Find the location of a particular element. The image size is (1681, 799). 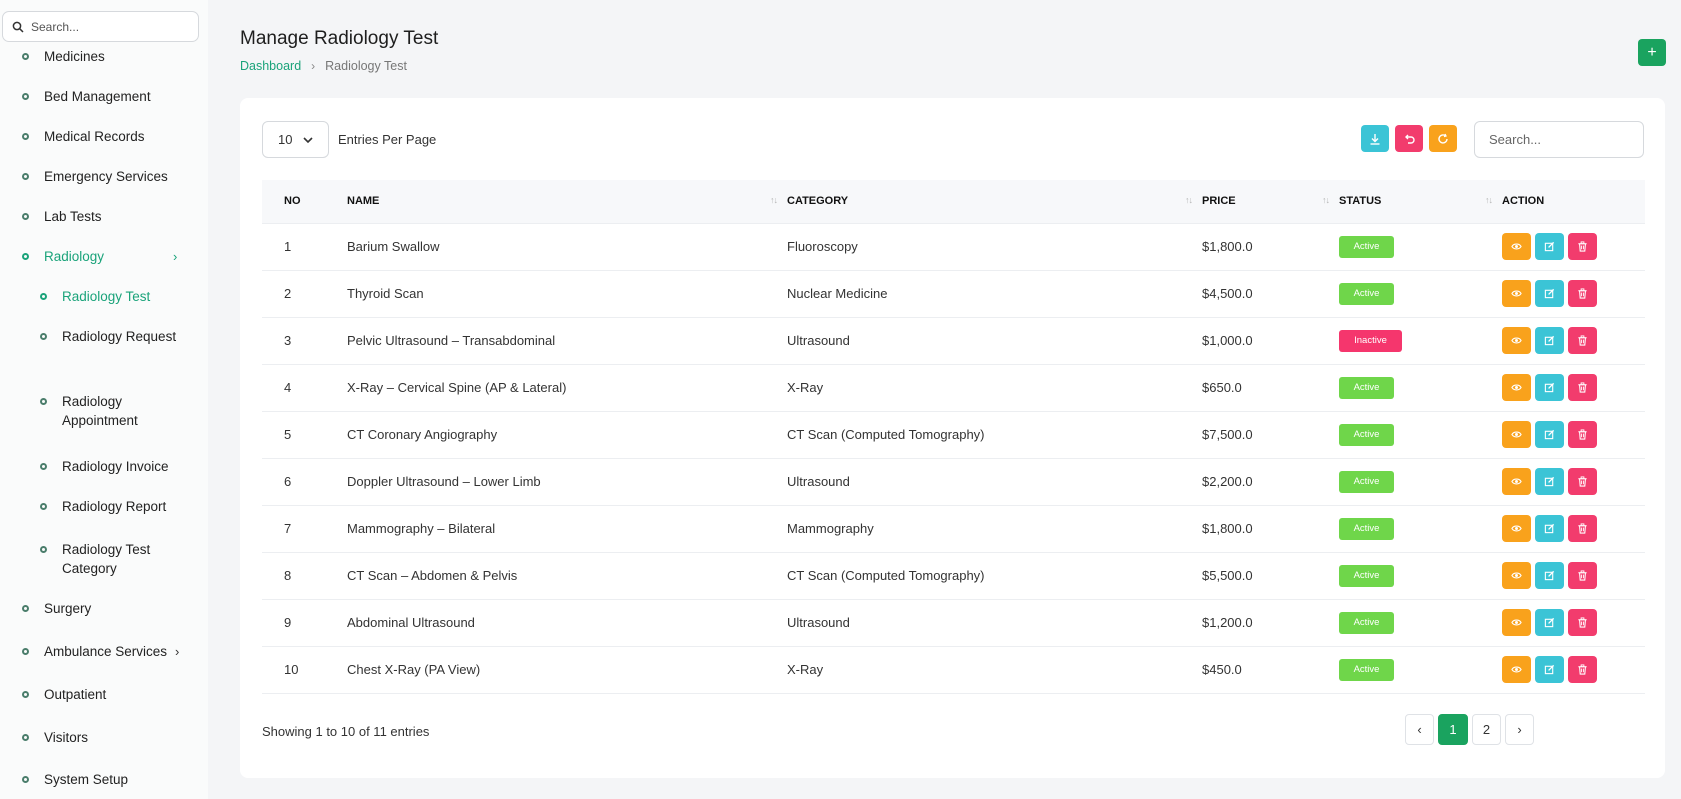

sidebar-item-label: Medicines is located at coordinates (74, 56).